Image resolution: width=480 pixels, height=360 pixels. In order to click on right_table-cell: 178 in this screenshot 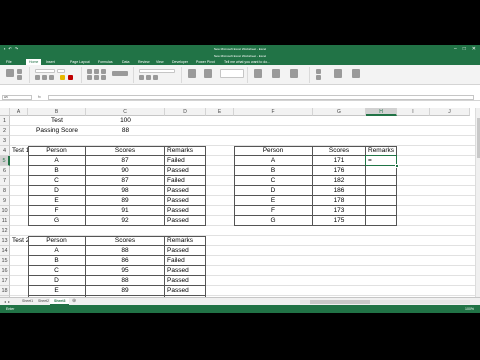, I will do `click(339, 201)`.